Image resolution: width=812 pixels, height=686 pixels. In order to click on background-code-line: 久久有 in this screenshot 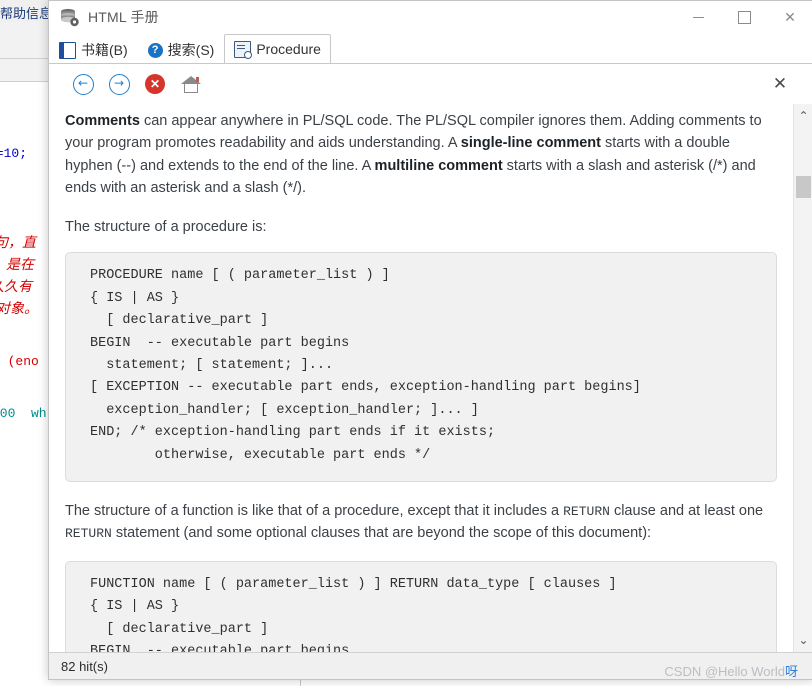, I will do `click(16, 287)`.